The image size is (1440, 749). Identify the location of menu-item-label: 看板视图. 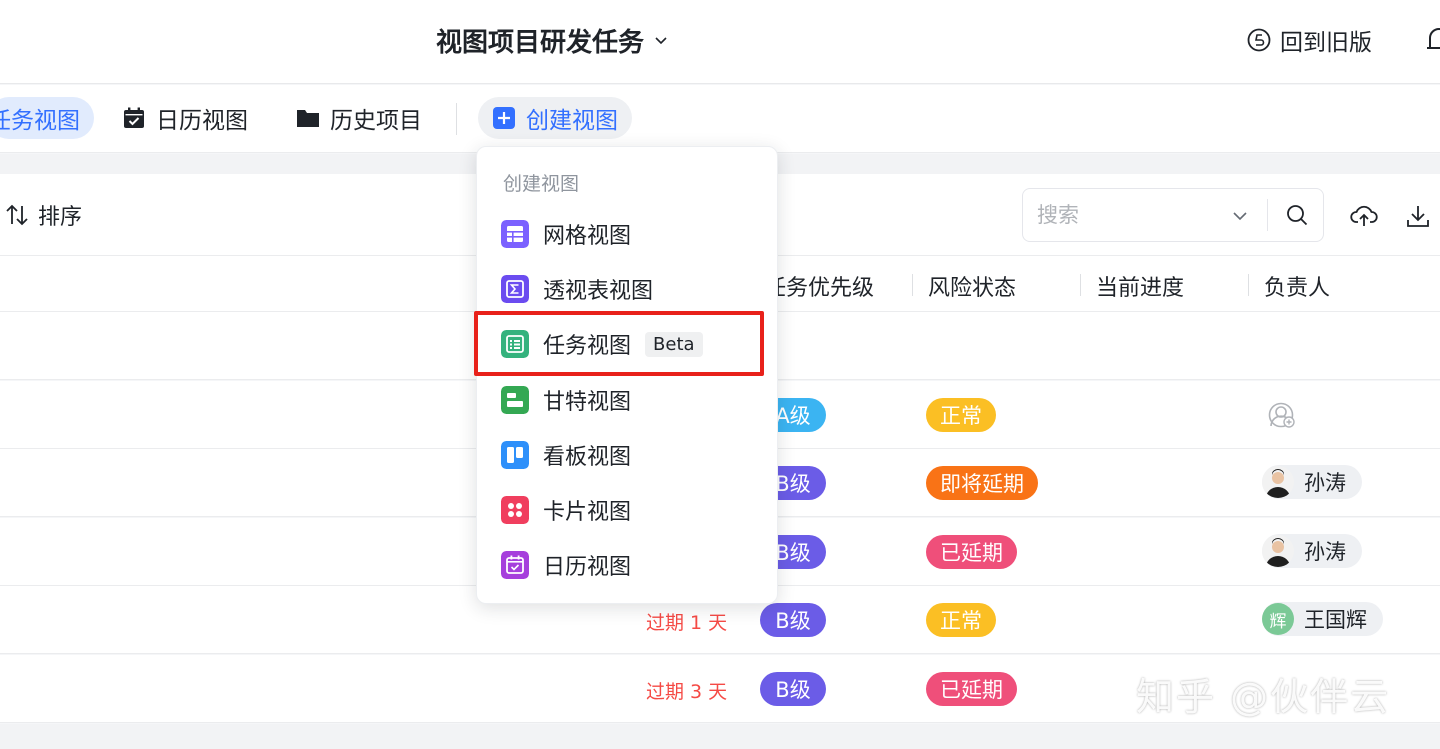
(587, 457).